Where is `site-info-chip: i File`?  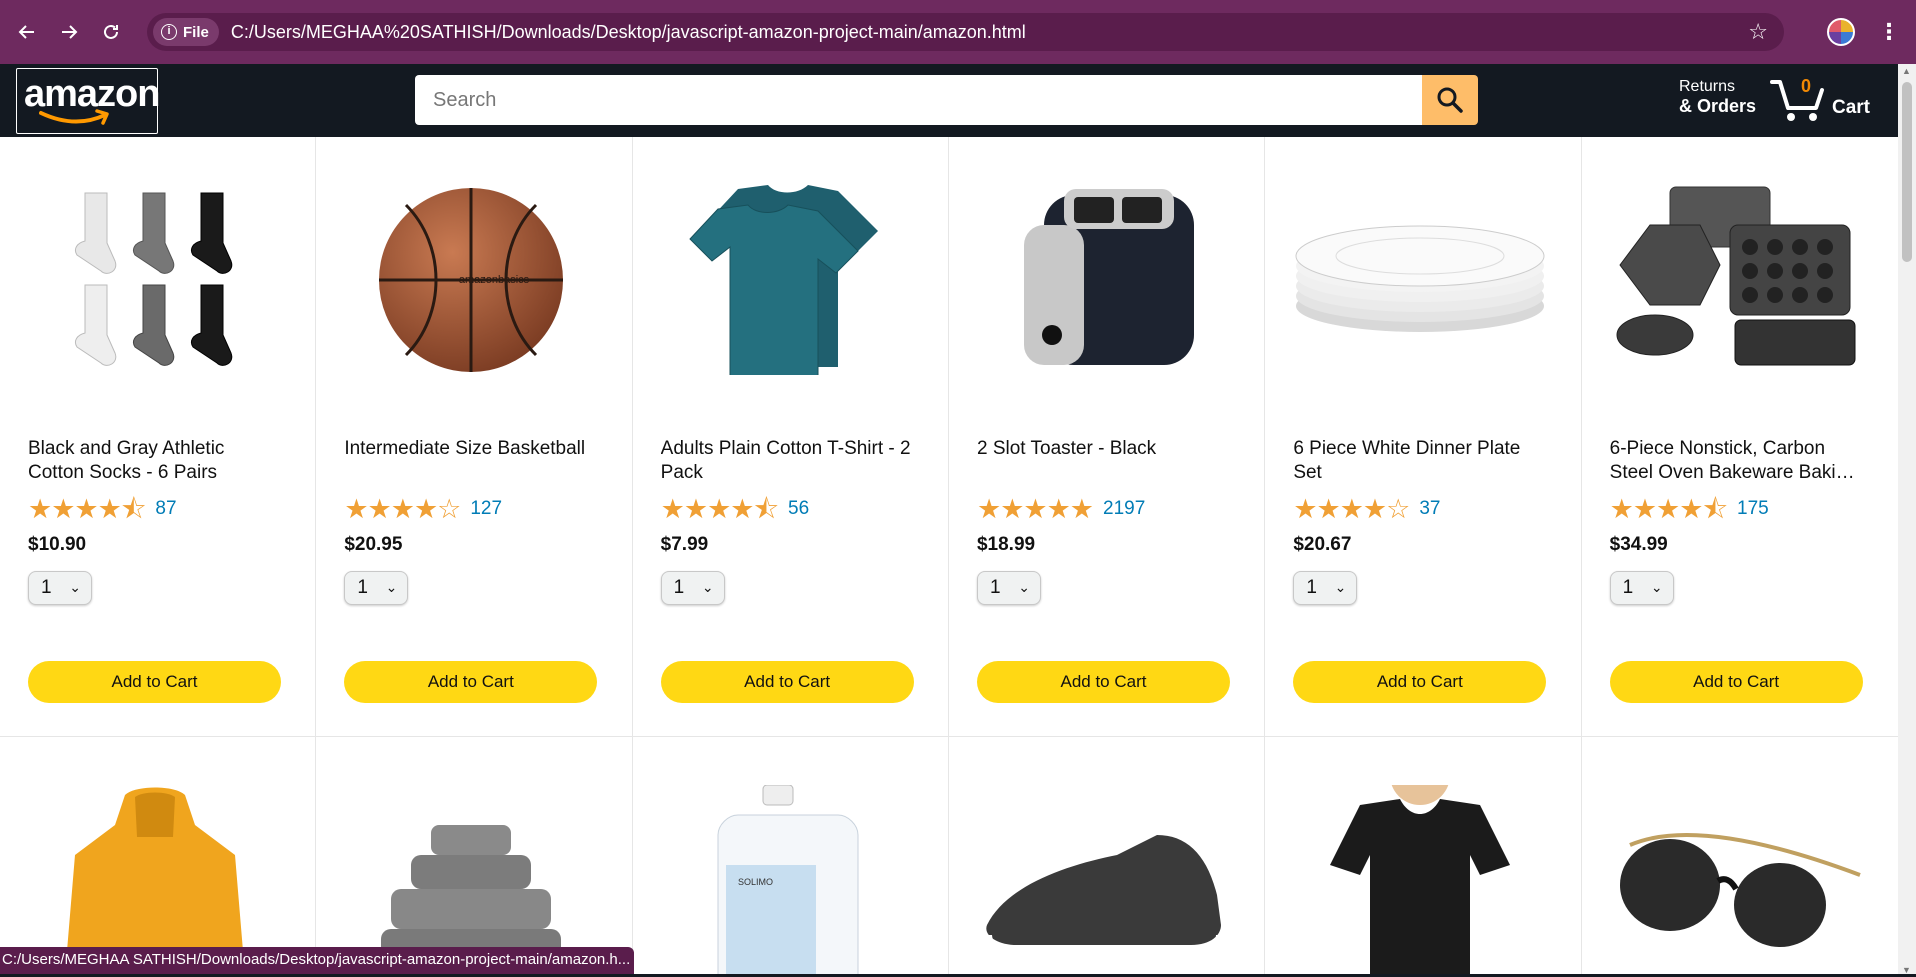
site-info-chip: i File is located at coordinates (186, 32).